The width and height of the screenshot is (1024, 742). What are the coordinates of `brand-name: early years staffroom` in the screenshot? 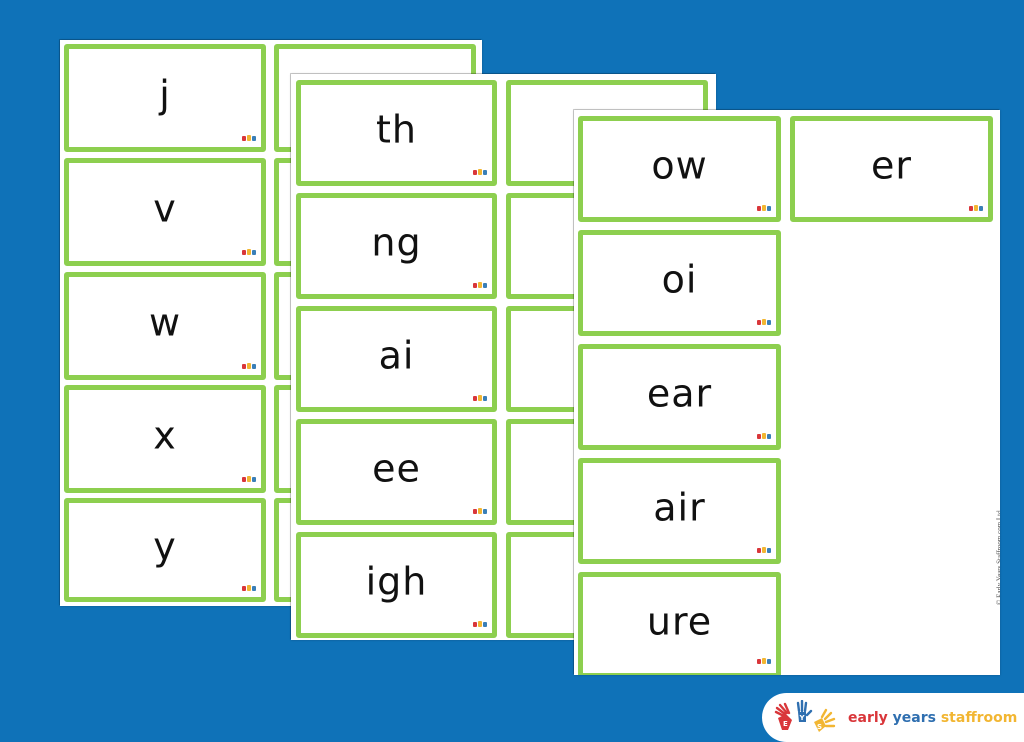 It's located at (932, 718).